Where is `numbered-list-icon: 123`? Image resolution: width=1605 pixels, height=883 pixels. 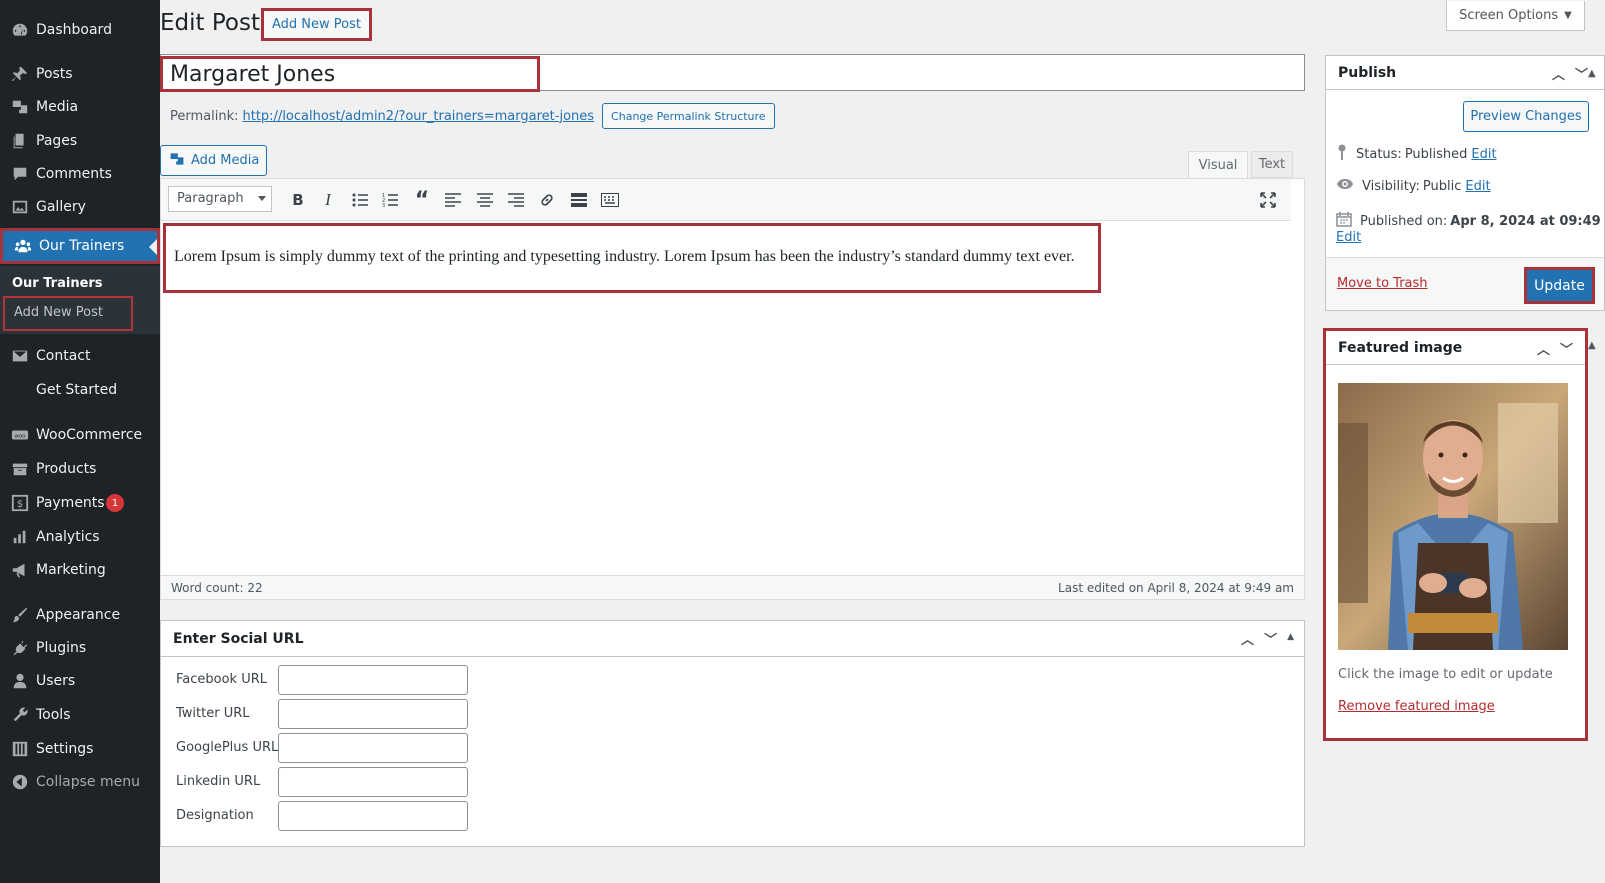
numbered-list-icon: 123 is located at coordinates (390, 200).